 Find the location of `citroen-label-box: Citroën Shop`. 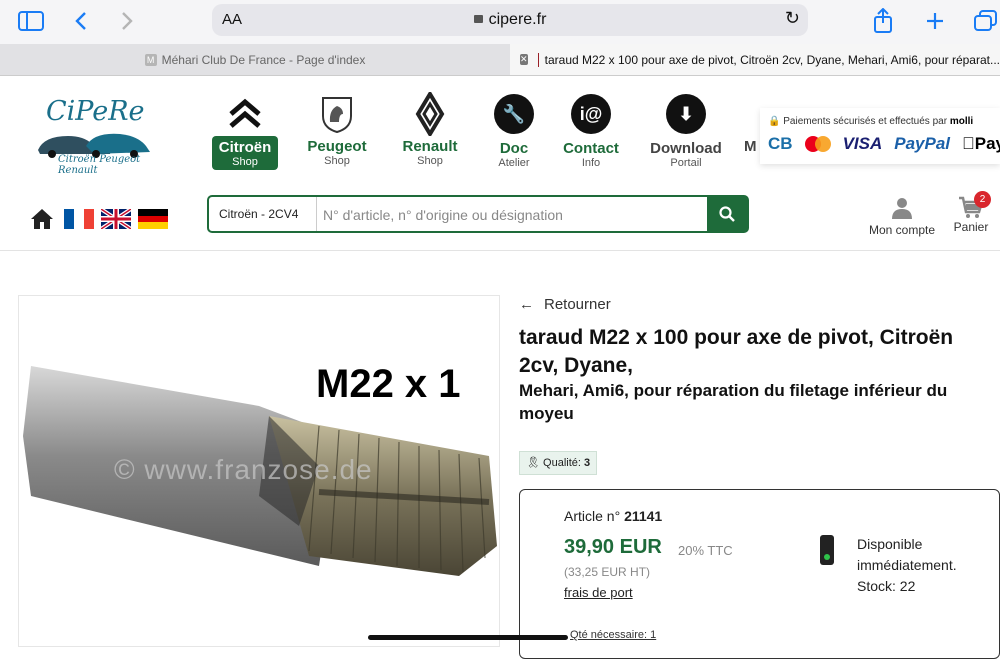

citroen-label-box: Citroën Shop is located at coordinates (245, 153).